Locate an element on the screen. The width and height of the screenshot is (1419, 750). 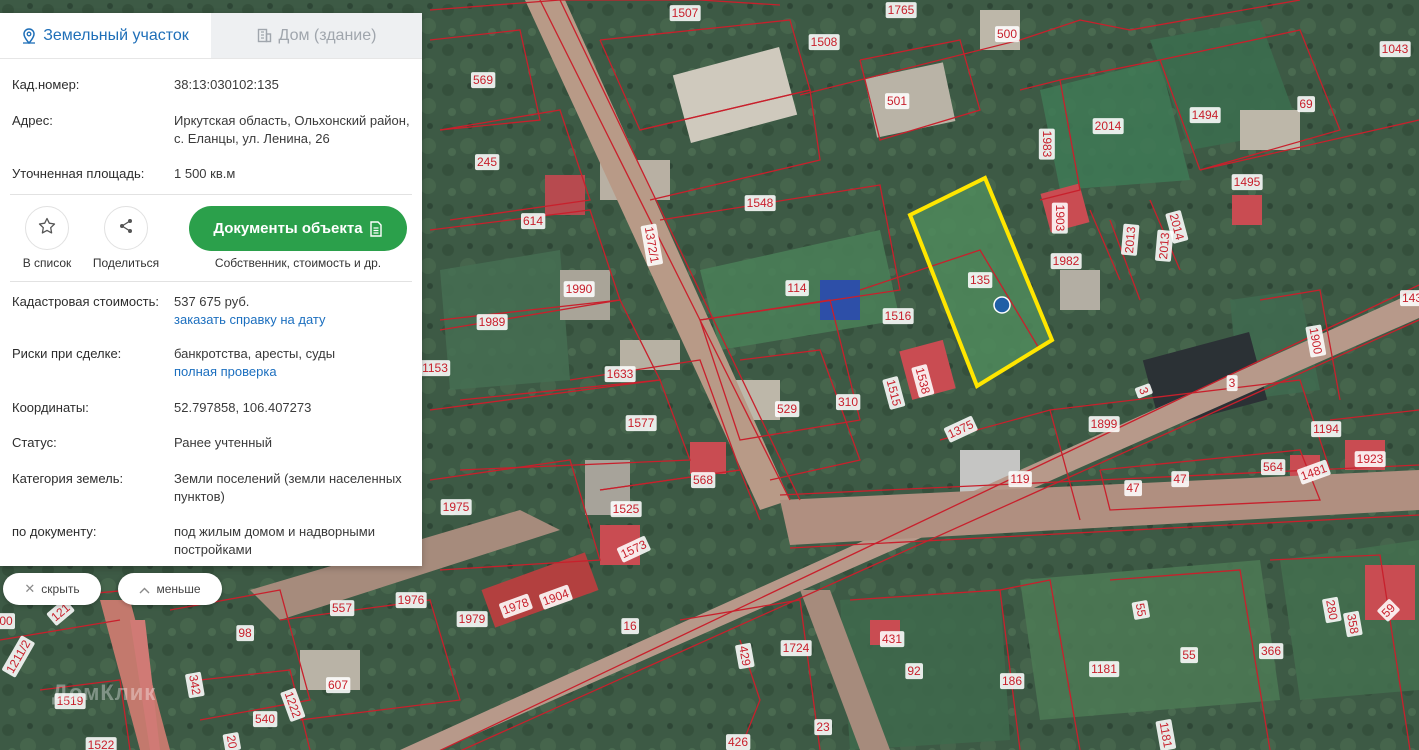
parcel-label: 1976 is located at coordinates (411, 600).